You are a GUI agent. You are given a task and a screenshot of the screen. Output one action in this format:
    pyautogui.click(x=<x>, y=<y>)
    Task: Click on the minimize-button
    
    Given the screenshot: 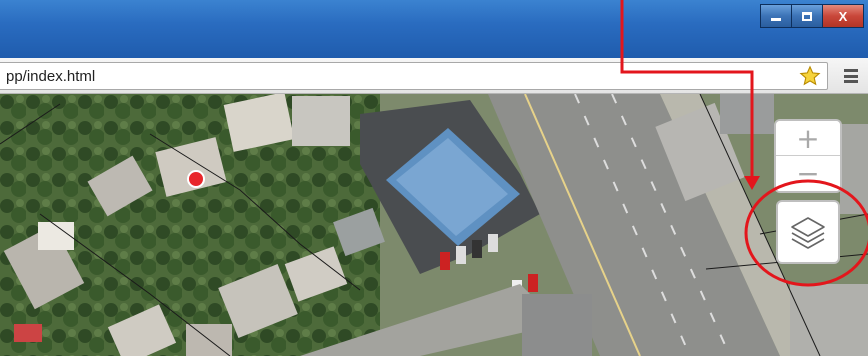 What is the action you would take?
    pyautogui.click(x=776, y=16)
    